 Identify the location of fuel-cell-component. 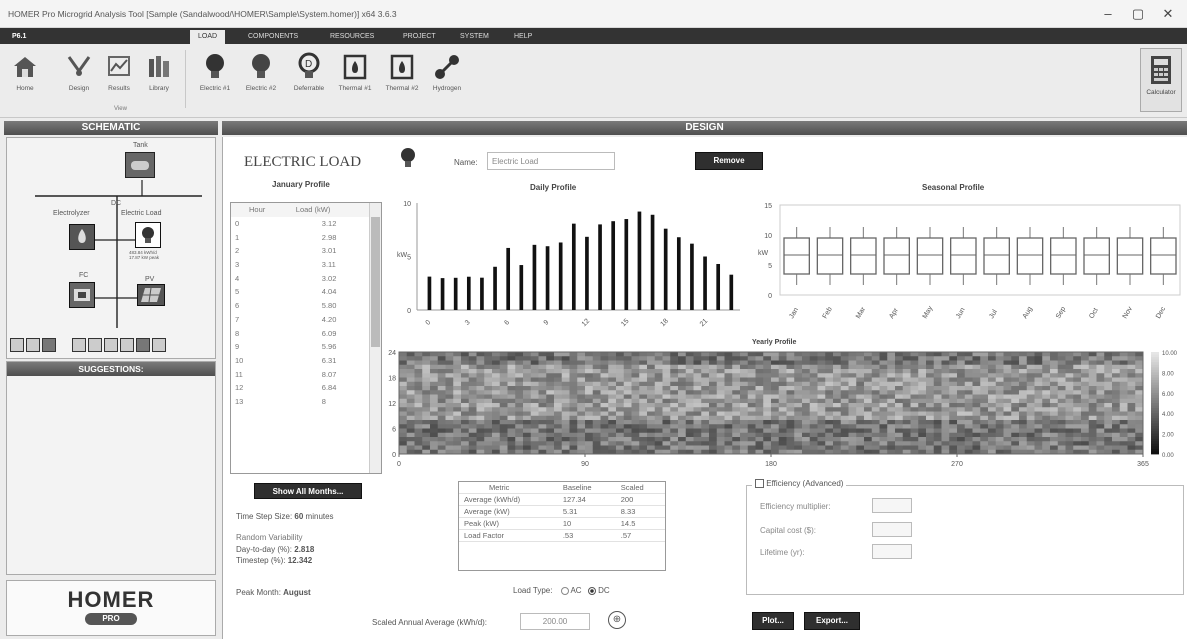
(82, 295).